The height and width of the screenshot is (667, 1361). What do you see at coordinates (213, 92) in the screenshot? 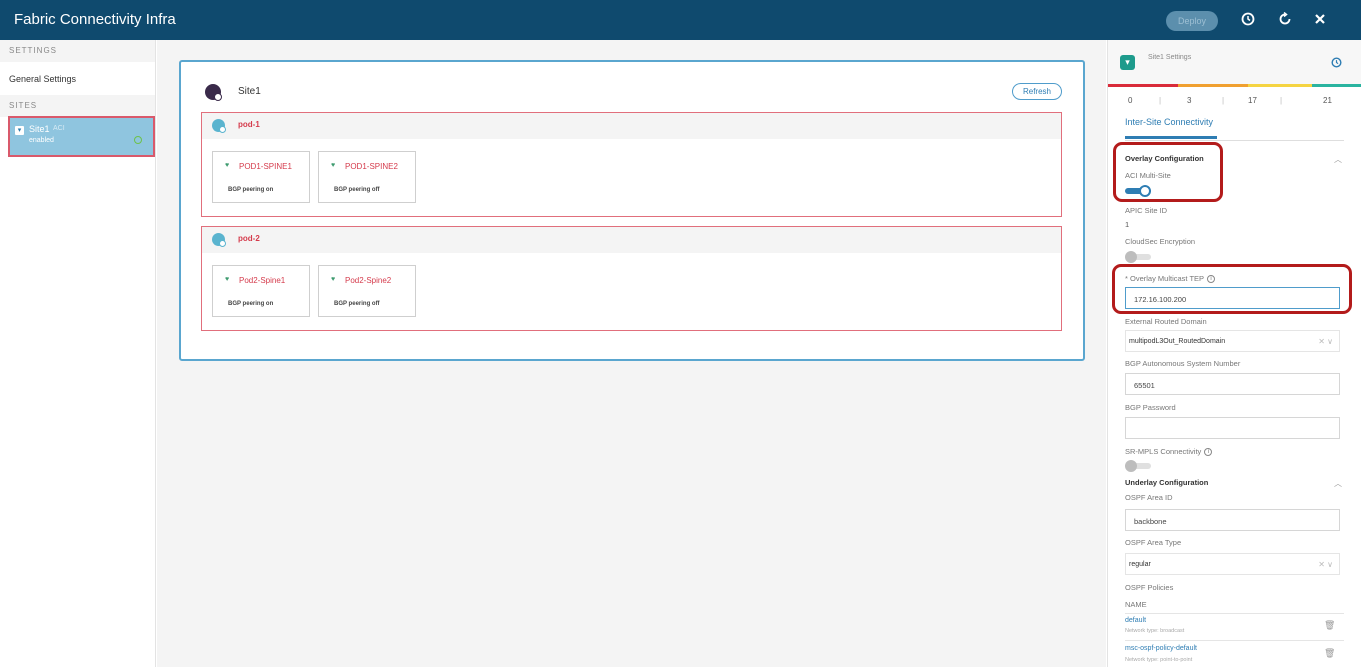
I see `site-avatar-icon` at bounding box center [213, 92].